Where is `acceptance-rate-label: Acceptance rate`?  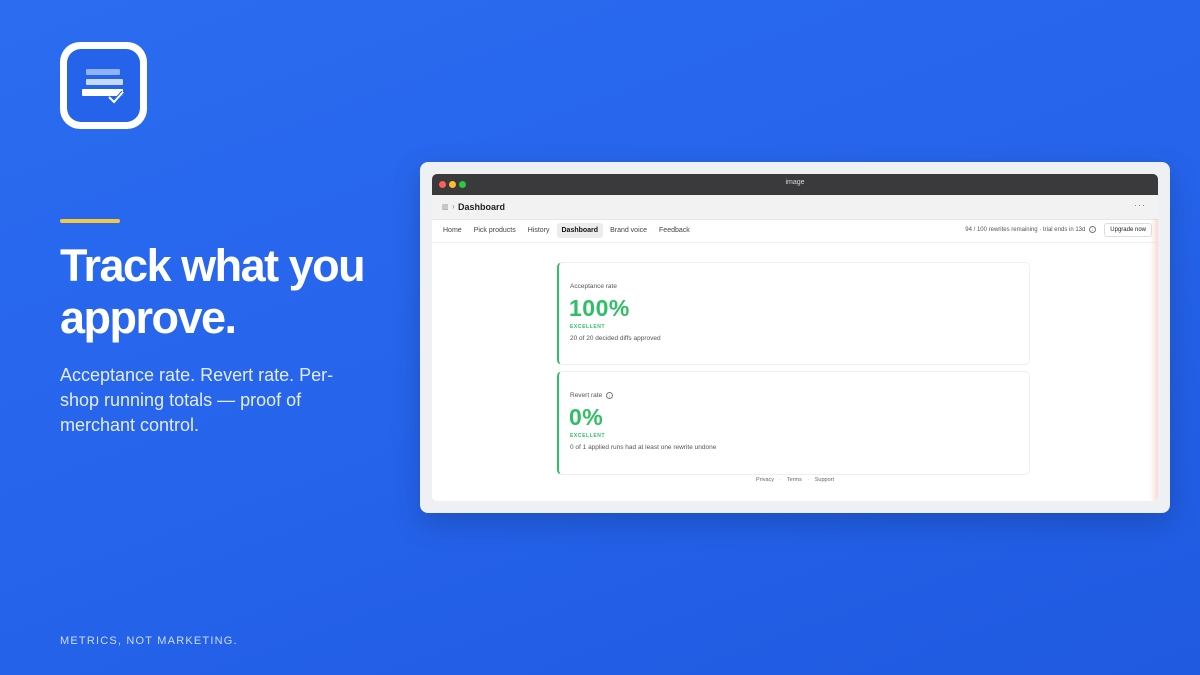
acceptance-rate-label: Acceptance rate is located at coordinates (593, 286).